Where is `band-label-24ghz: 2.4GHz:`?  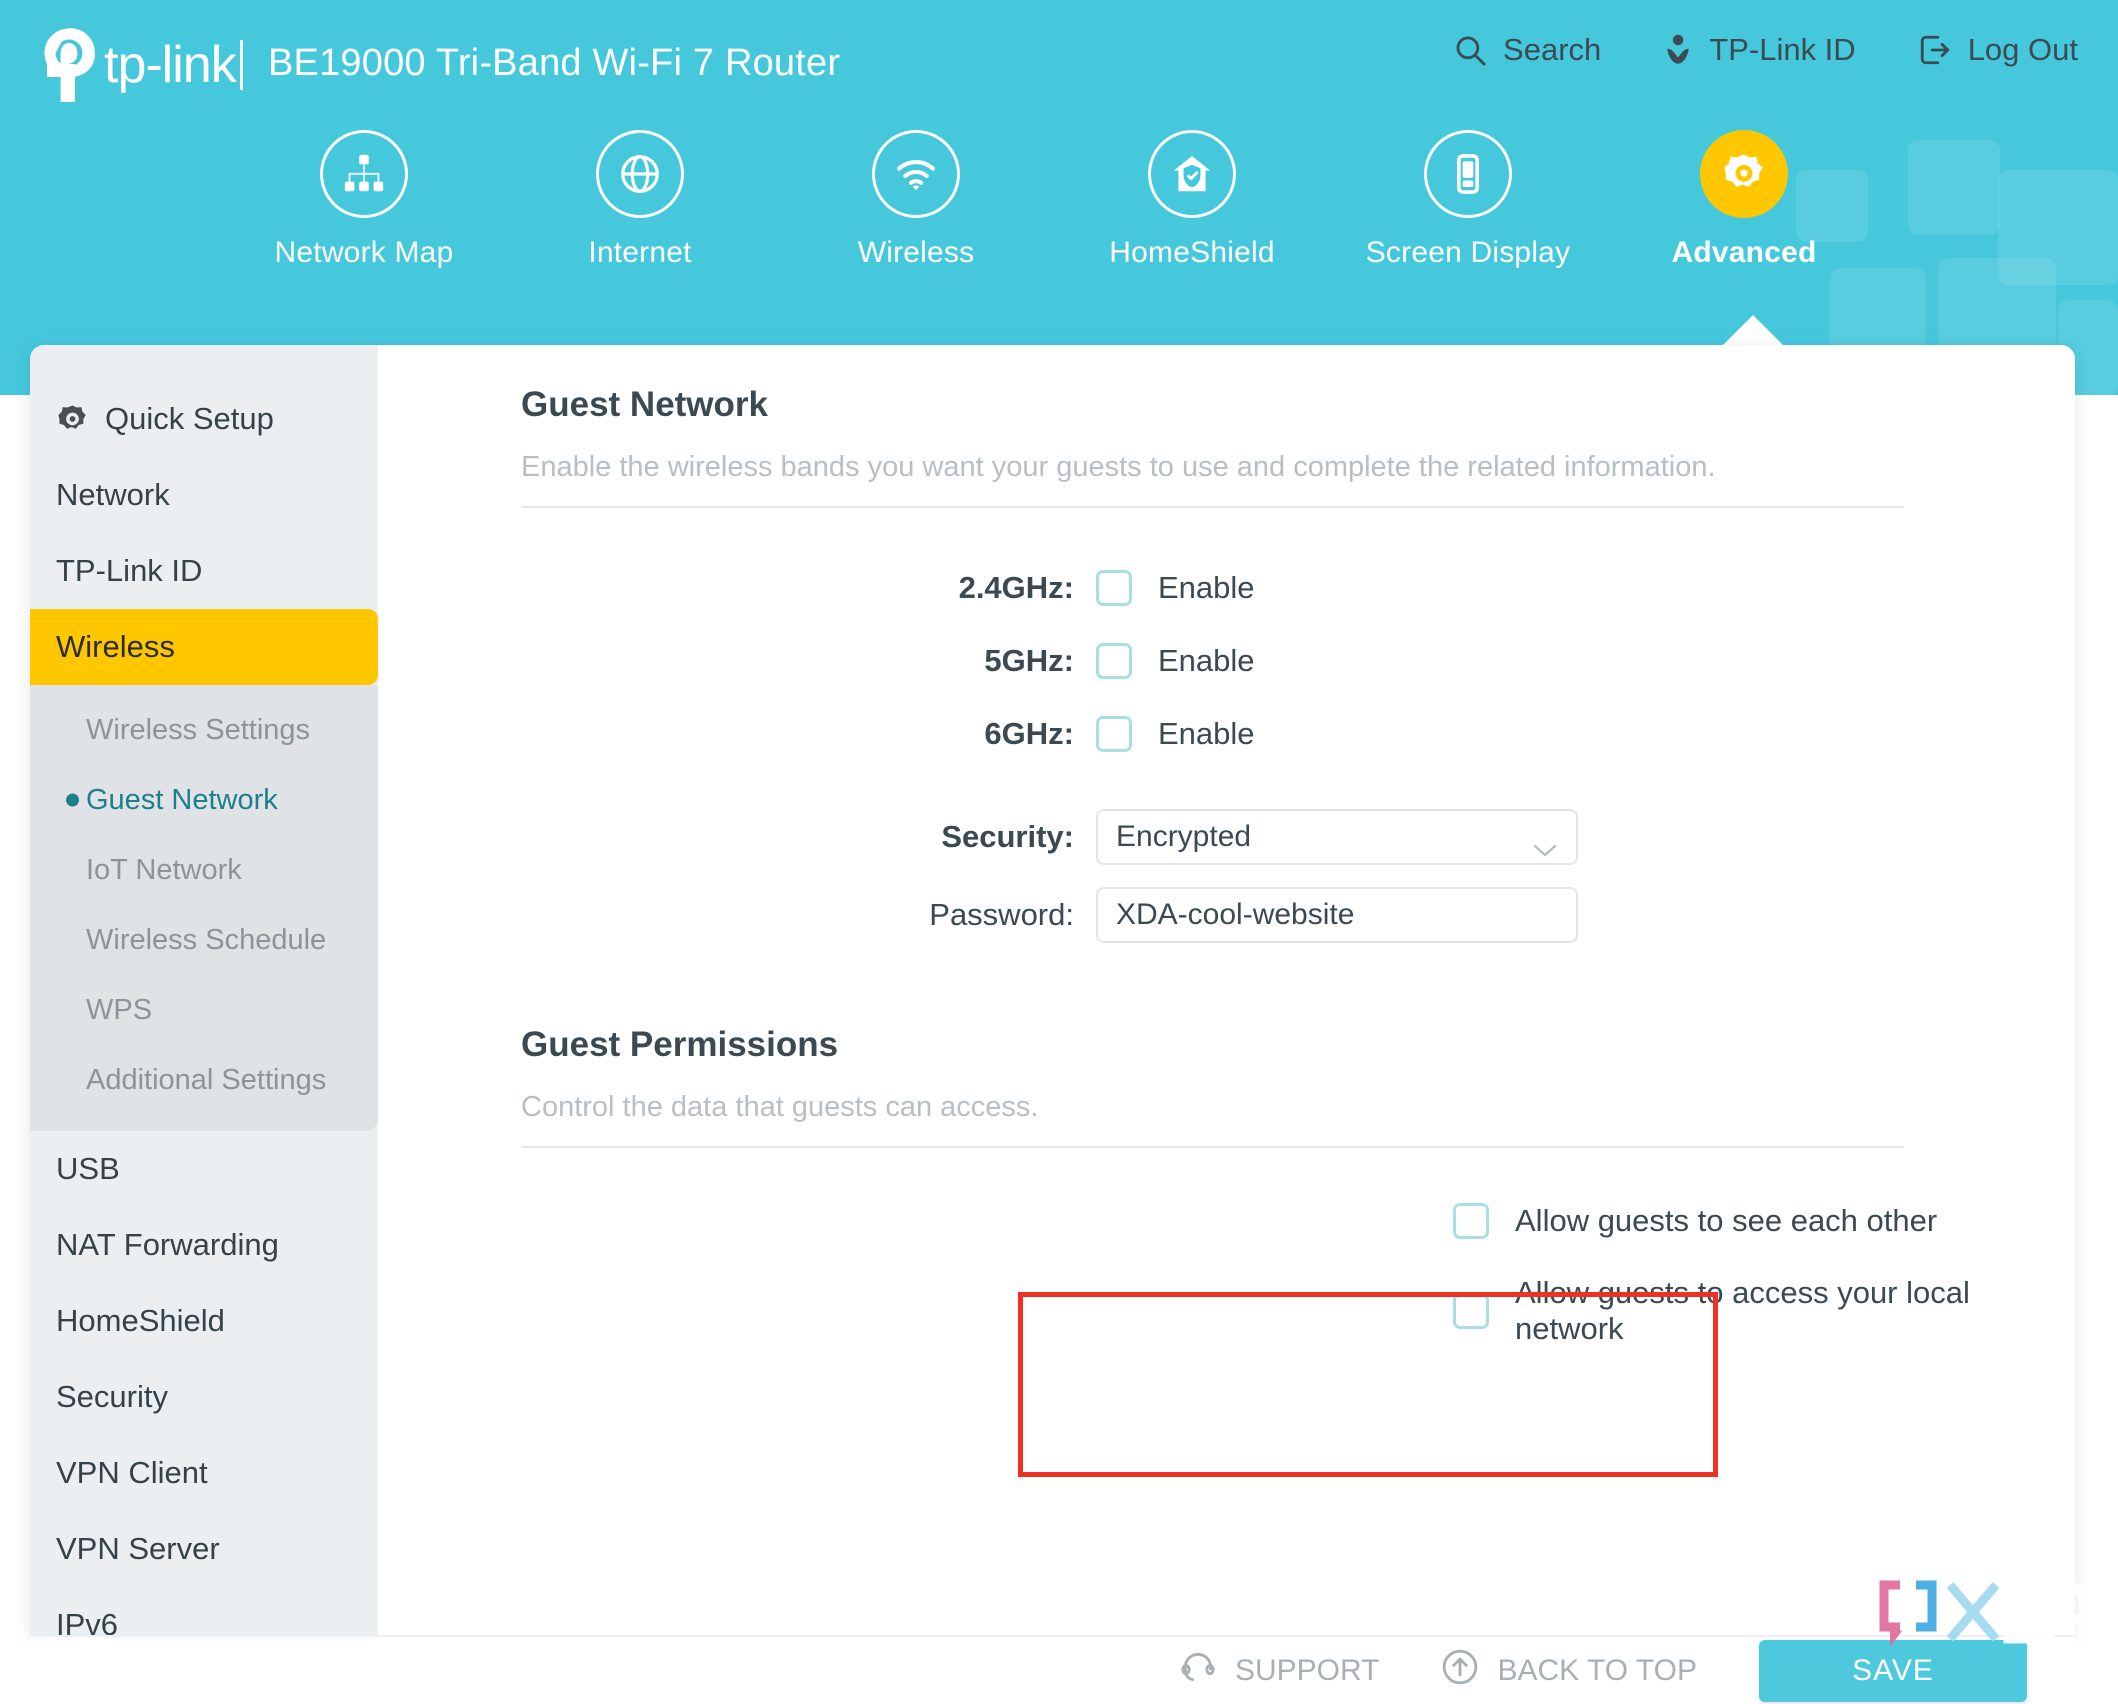 band-label-24ghz: 2.4GHz: is located at coordinates (1016, 587).